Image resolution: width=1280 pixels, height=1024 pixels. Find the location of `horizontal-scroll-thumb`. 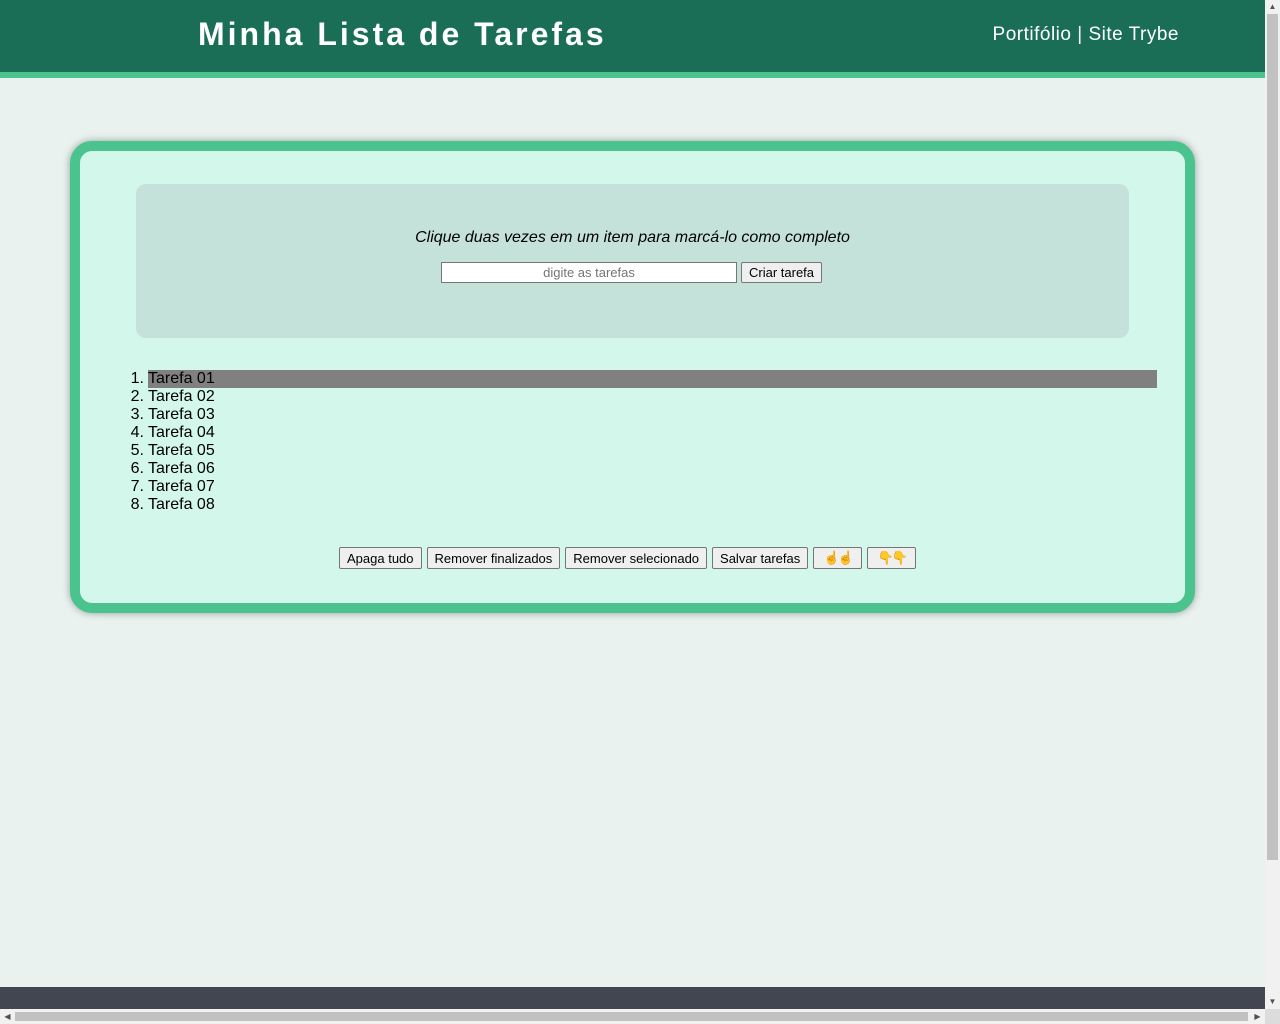

horizontal-scroll-thumb is located at coordinates (631, 1016).